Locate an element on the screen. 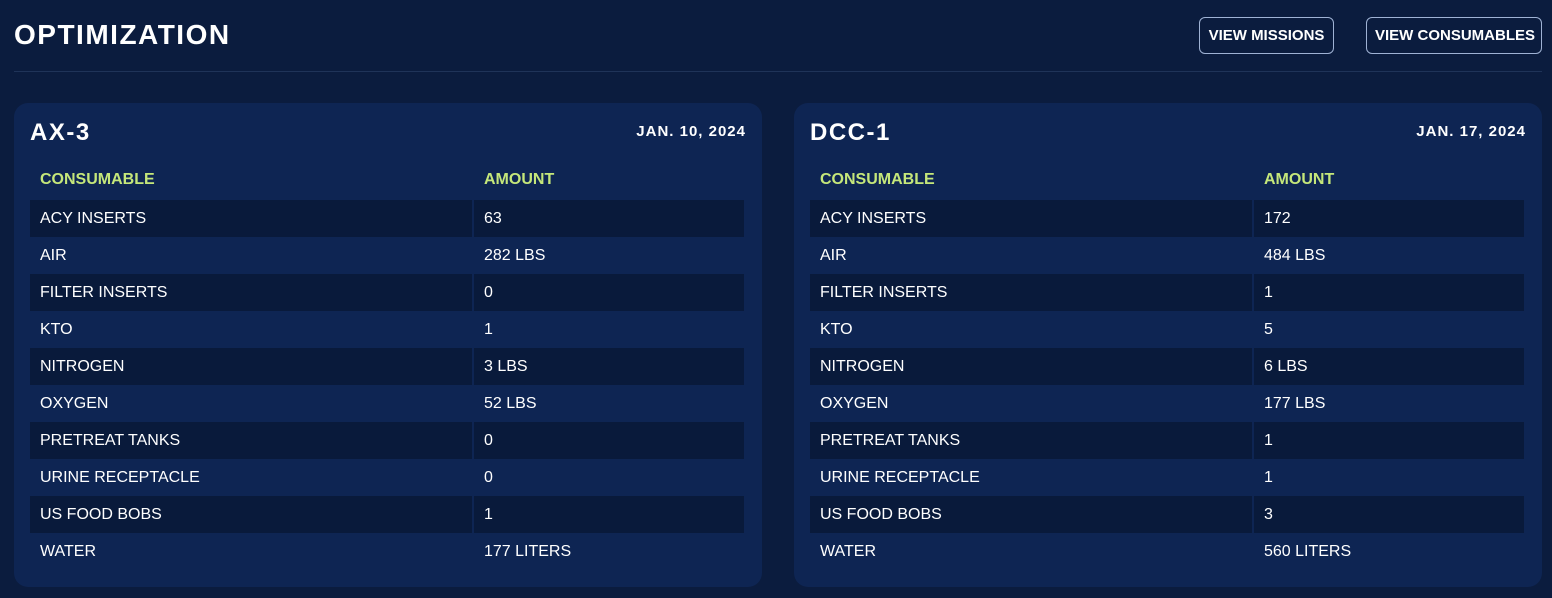  table-row: NITROGEN 6 LBS is located at coordinates (1167, 366).